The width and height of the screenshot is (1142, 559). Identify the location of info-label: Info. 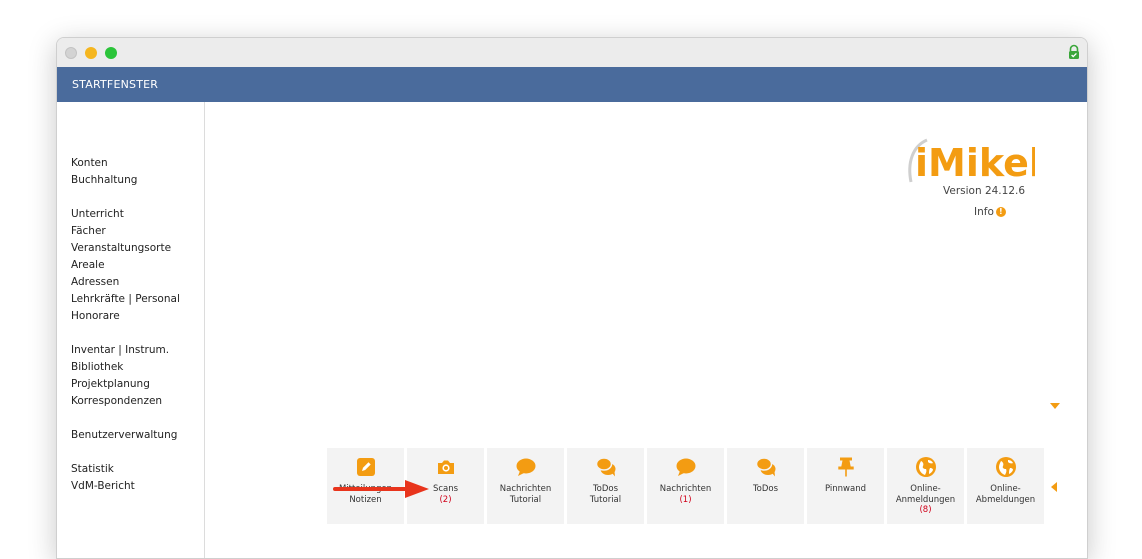
(984, 212).